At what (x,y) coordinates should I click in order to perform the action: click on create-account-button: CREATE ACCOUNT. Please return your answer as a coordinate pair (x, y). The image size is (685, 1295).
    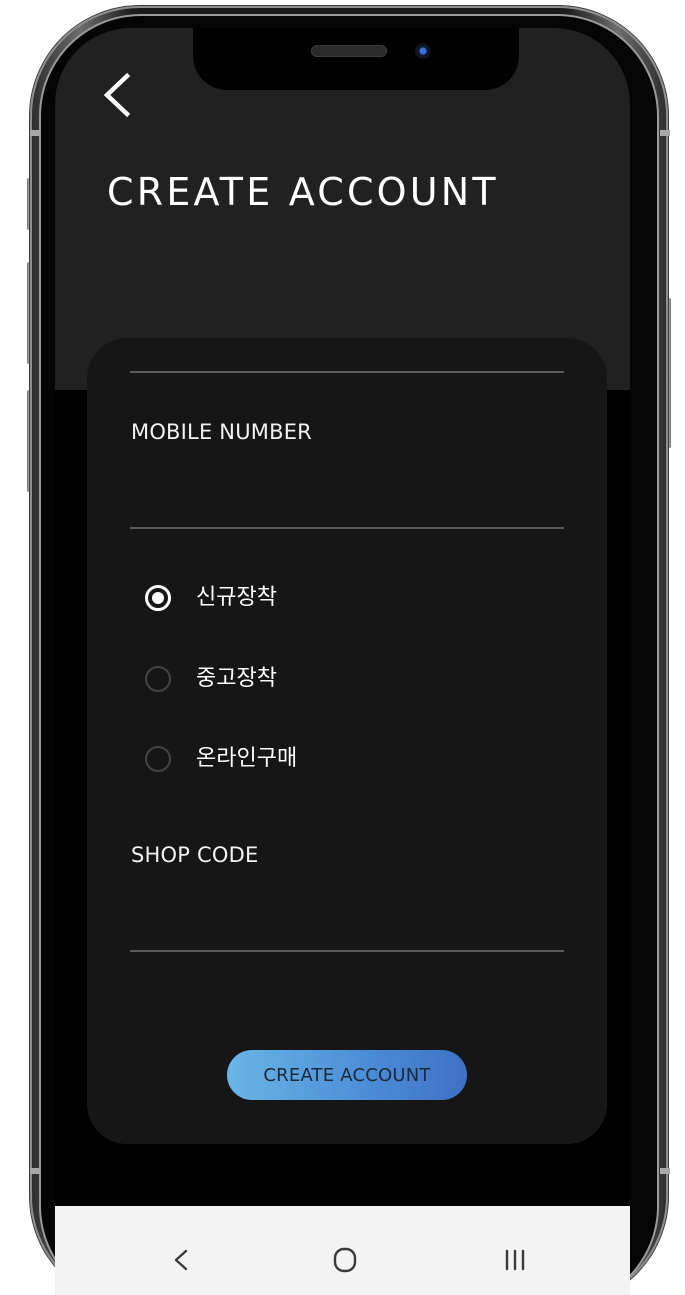
    Looking at the image, I should click on (347, 1075).